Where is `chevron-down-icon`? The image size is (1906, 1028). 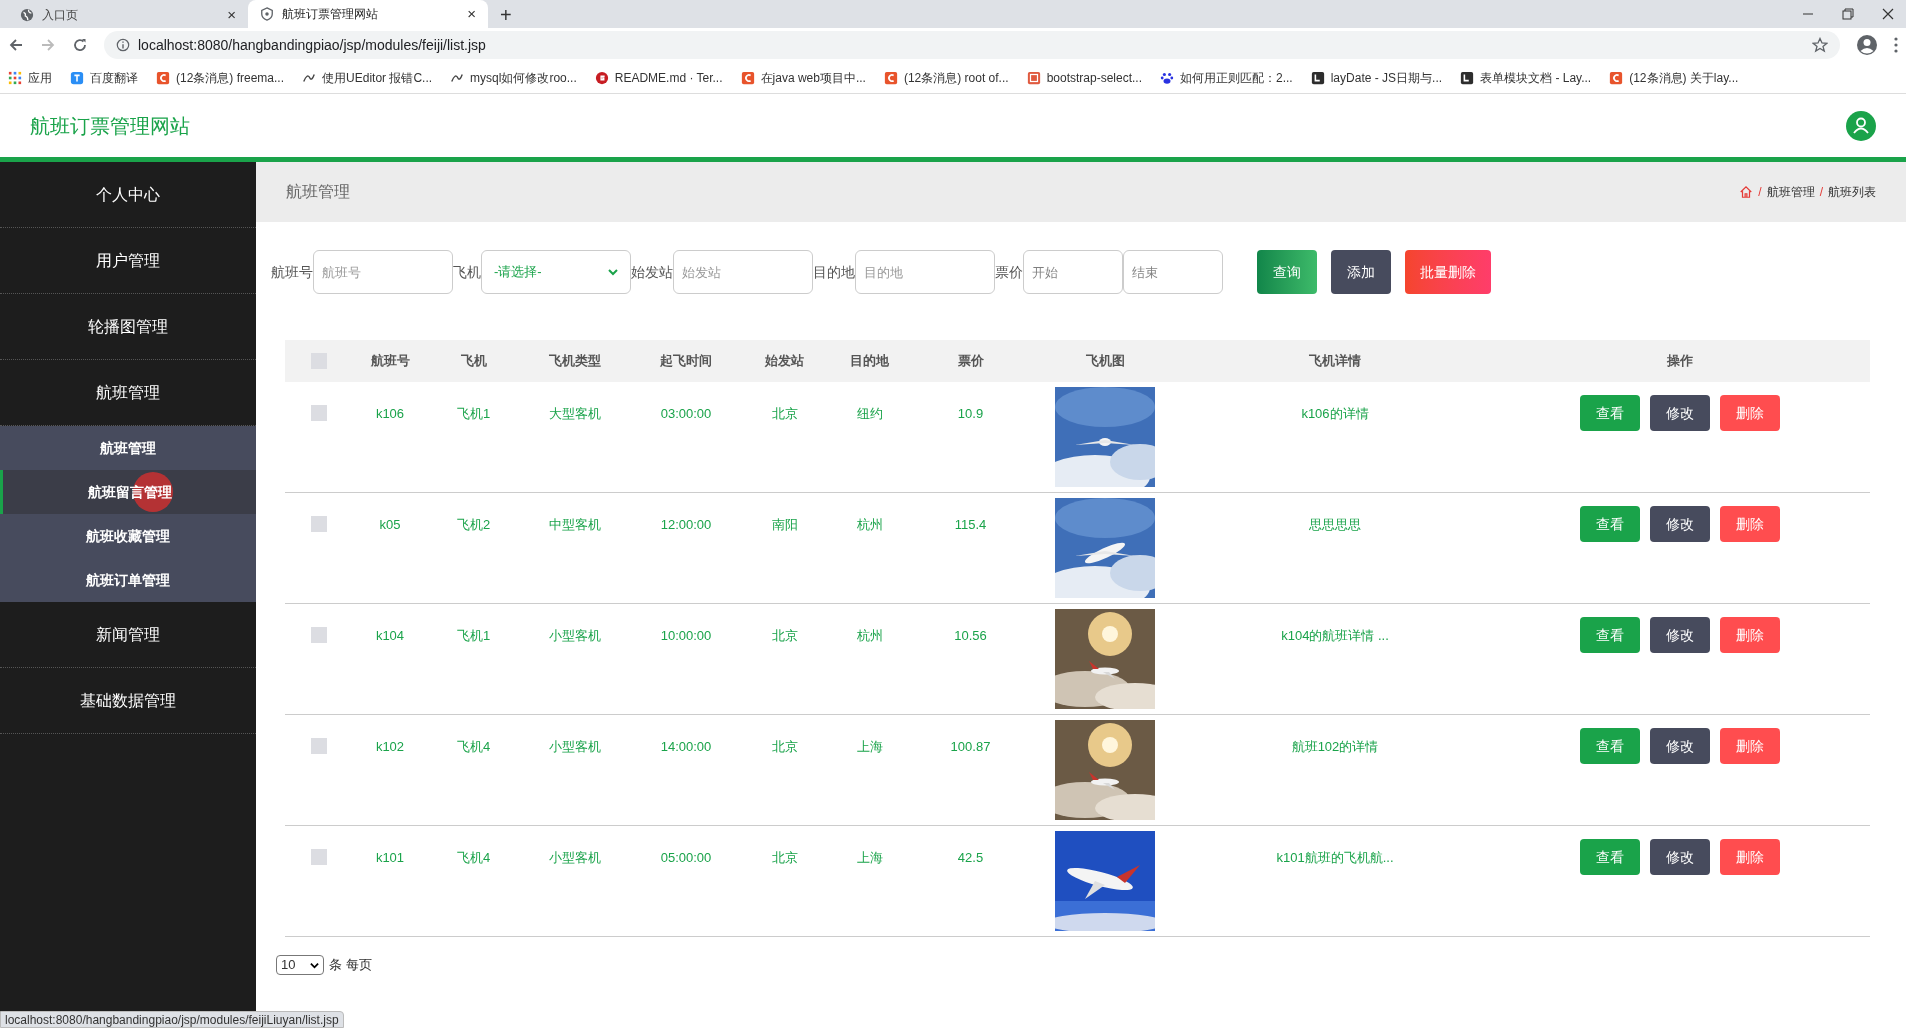 chevron-down-icon is located at coordinates (613, 272).